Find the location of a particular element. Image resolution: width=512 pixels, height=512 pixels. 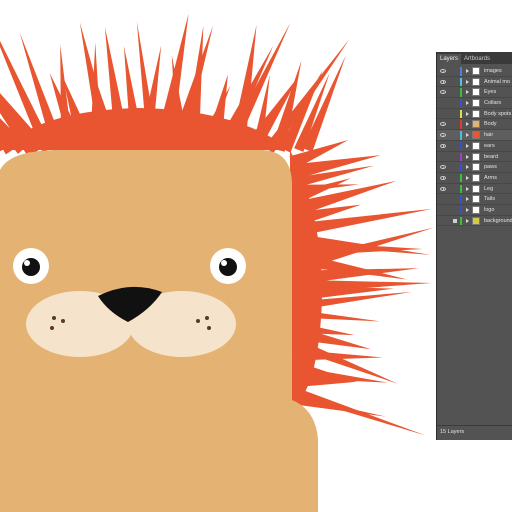

layer-name: logo is located at coordinates (489, 209).